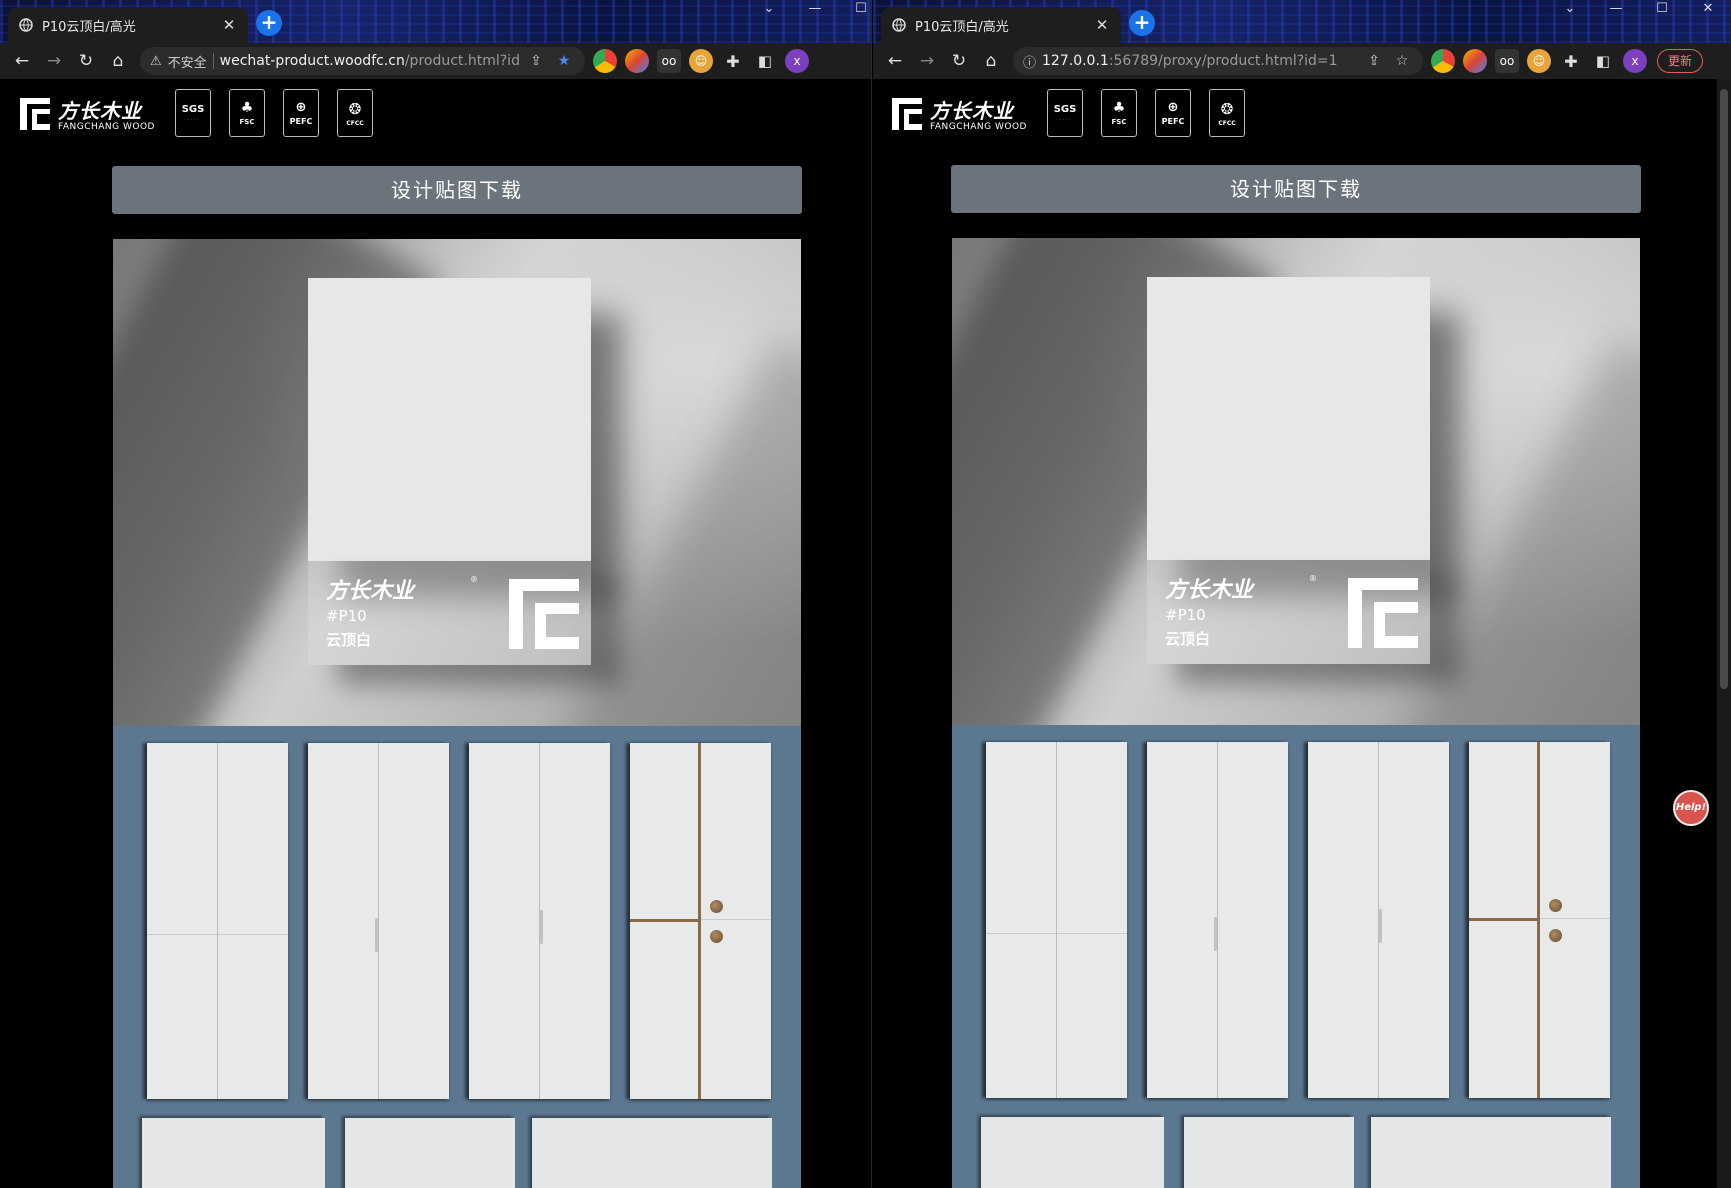  I want to click on security-label: 不安全, so click(187, 63).